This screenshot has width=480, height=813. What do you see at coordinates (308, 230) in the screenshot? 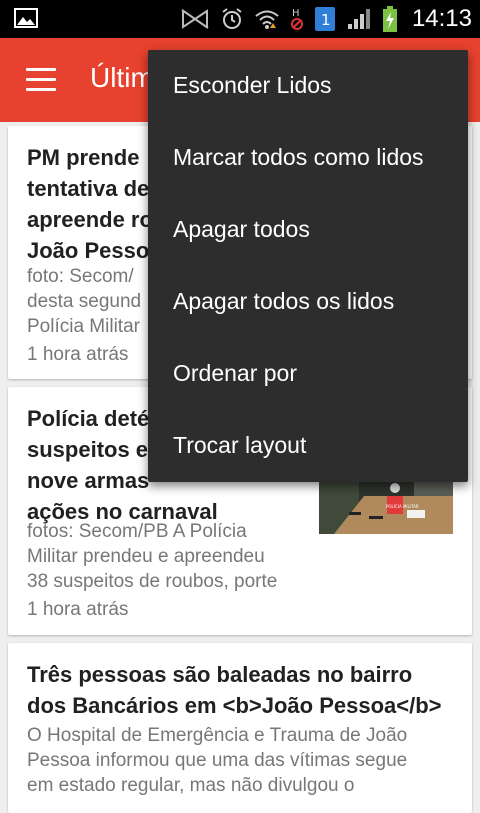
I see `menu-item-delete-all: Apagar todos` at bounding box center [308, 230].